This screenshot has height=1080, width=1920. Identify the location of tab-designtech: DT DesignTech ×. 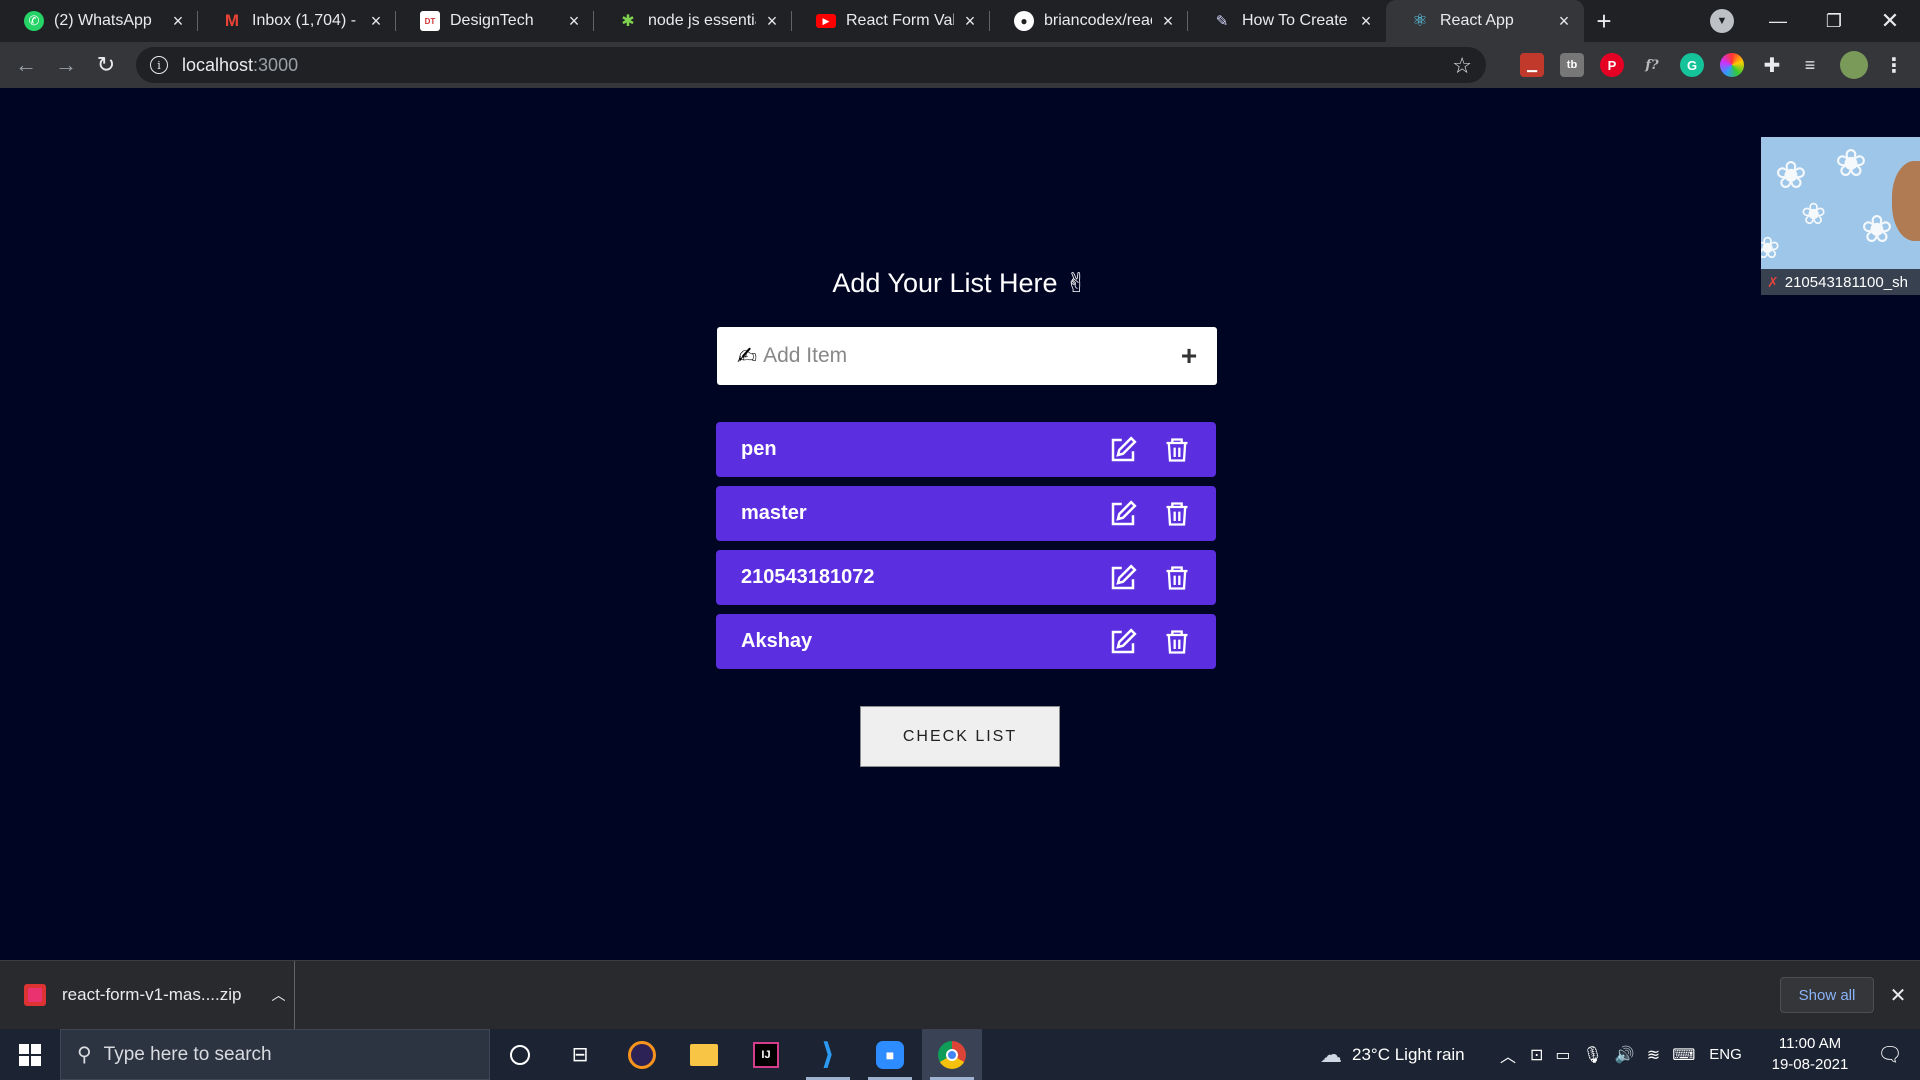
(495, 21).